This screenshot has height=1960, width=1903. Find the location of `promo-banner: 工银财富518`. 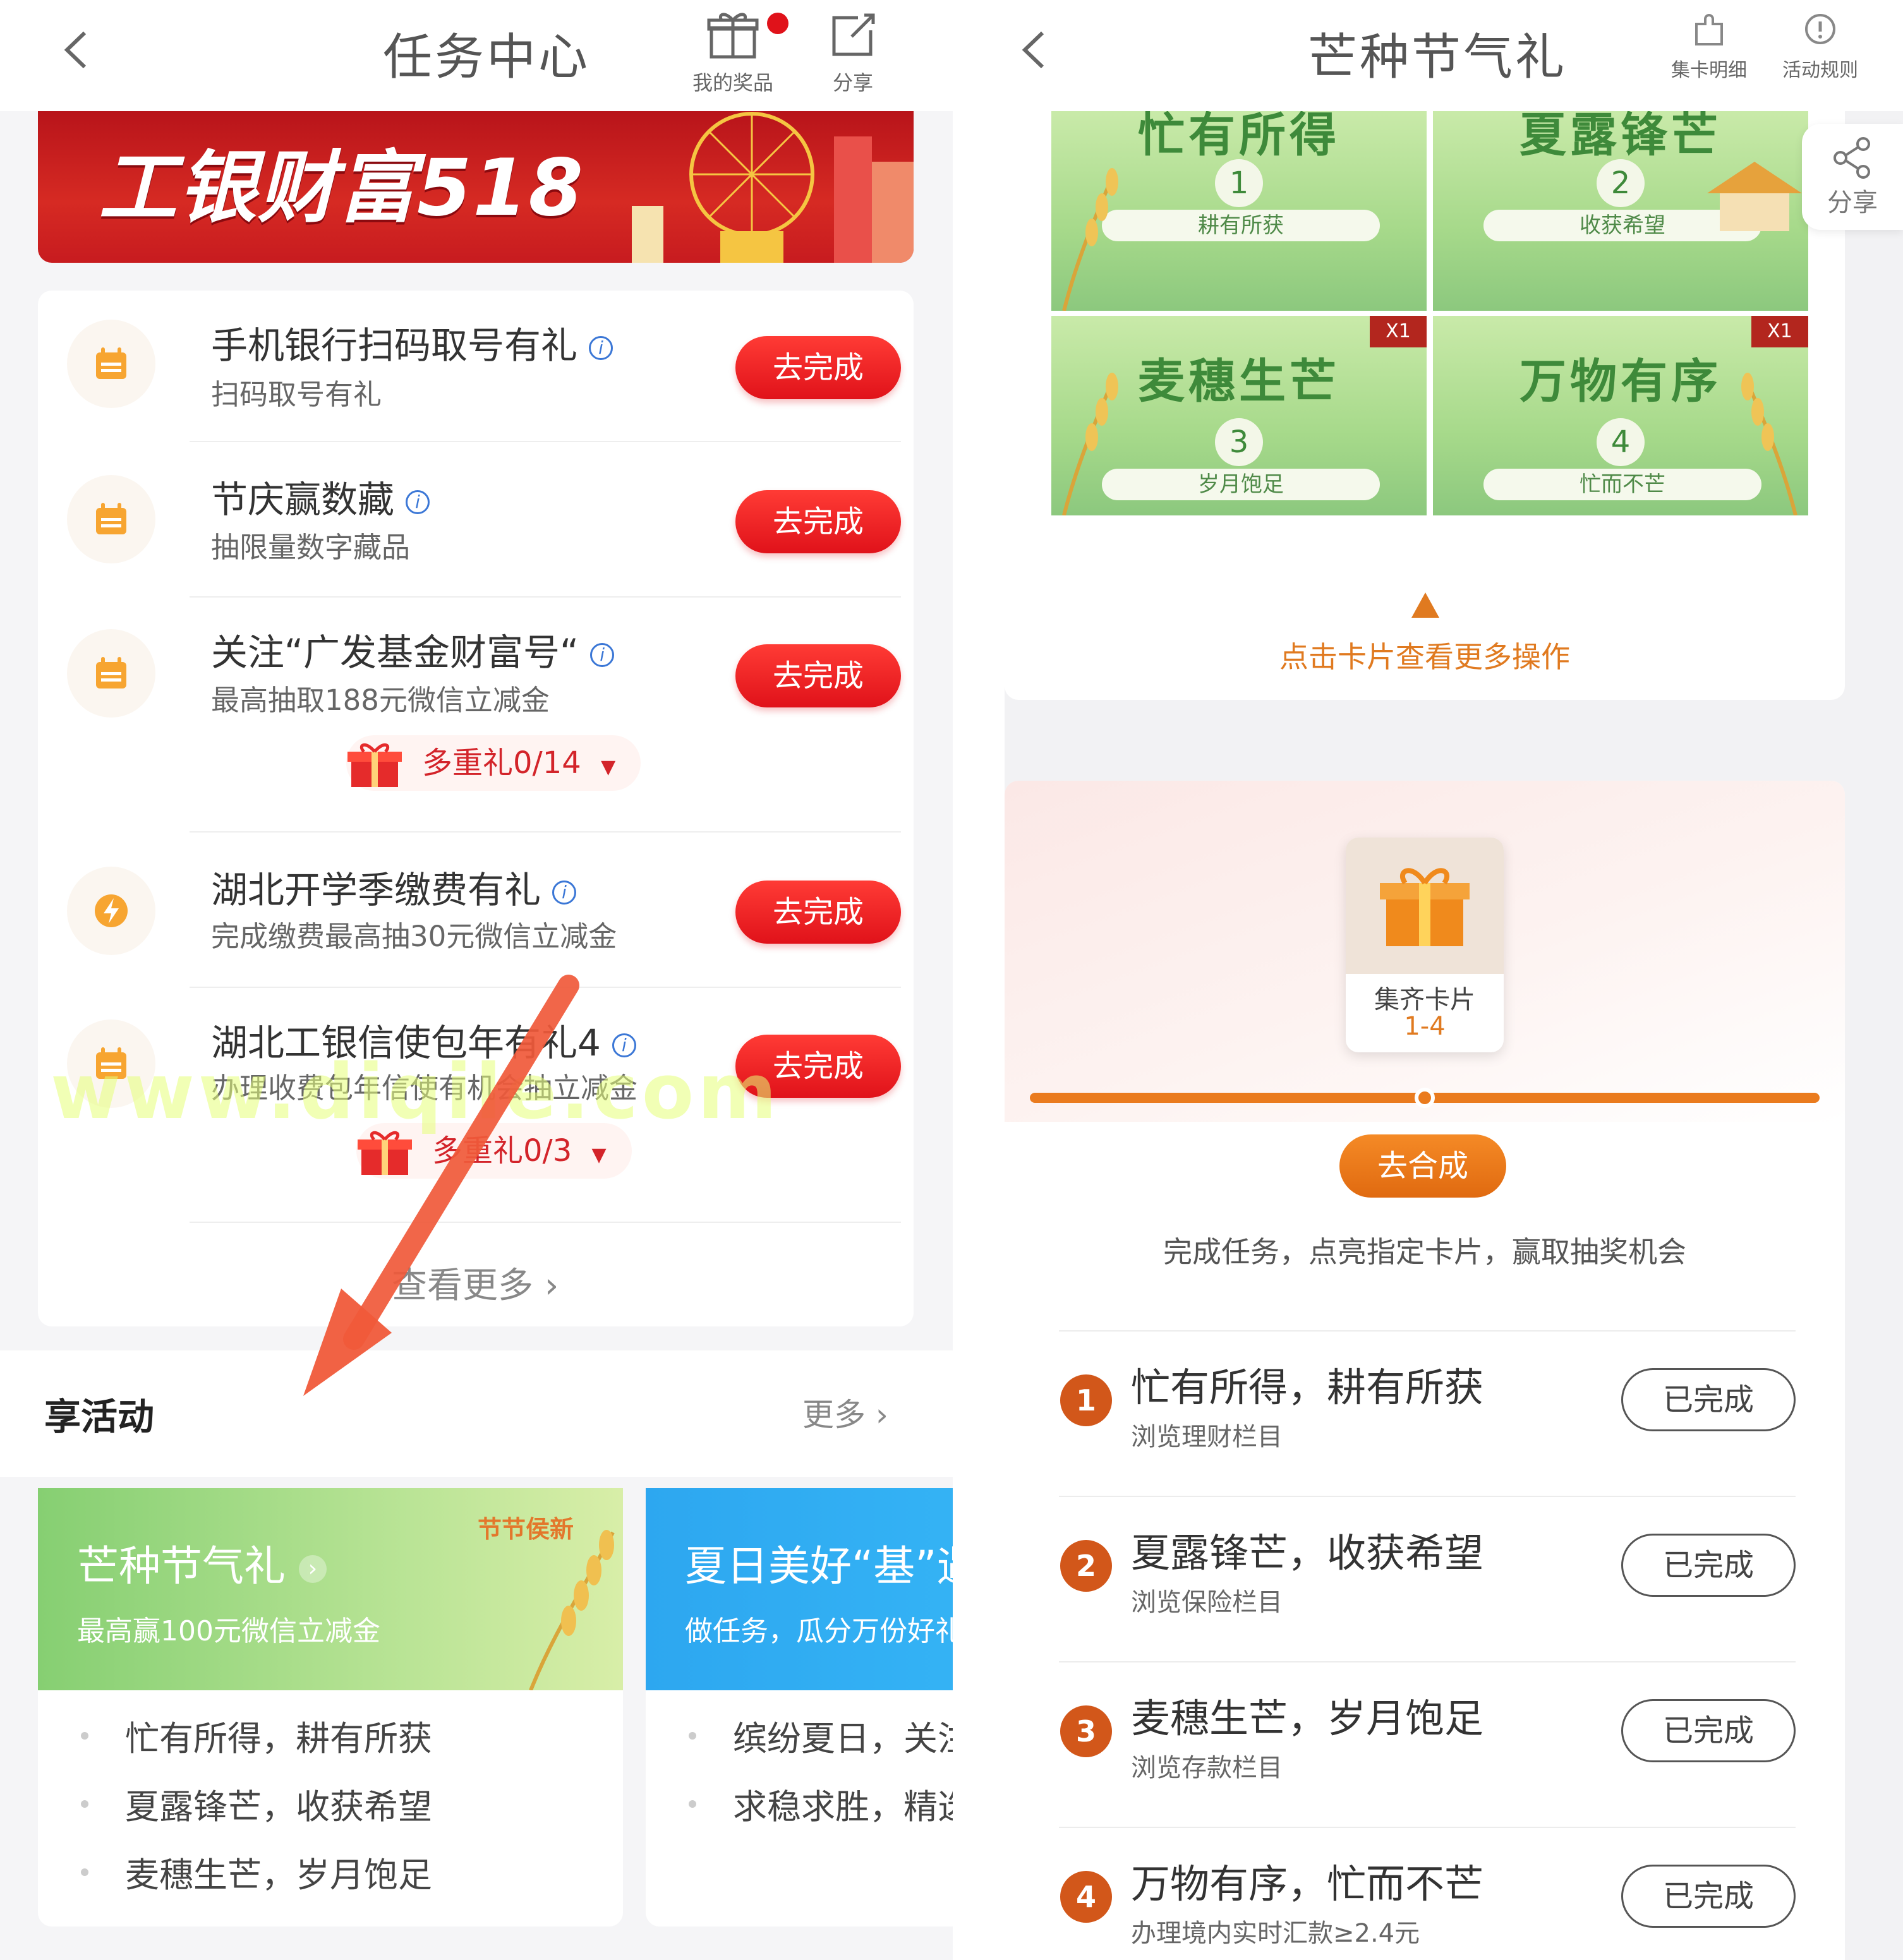

promo-banner: 工银财富518 is located at coordinates (476, 187).